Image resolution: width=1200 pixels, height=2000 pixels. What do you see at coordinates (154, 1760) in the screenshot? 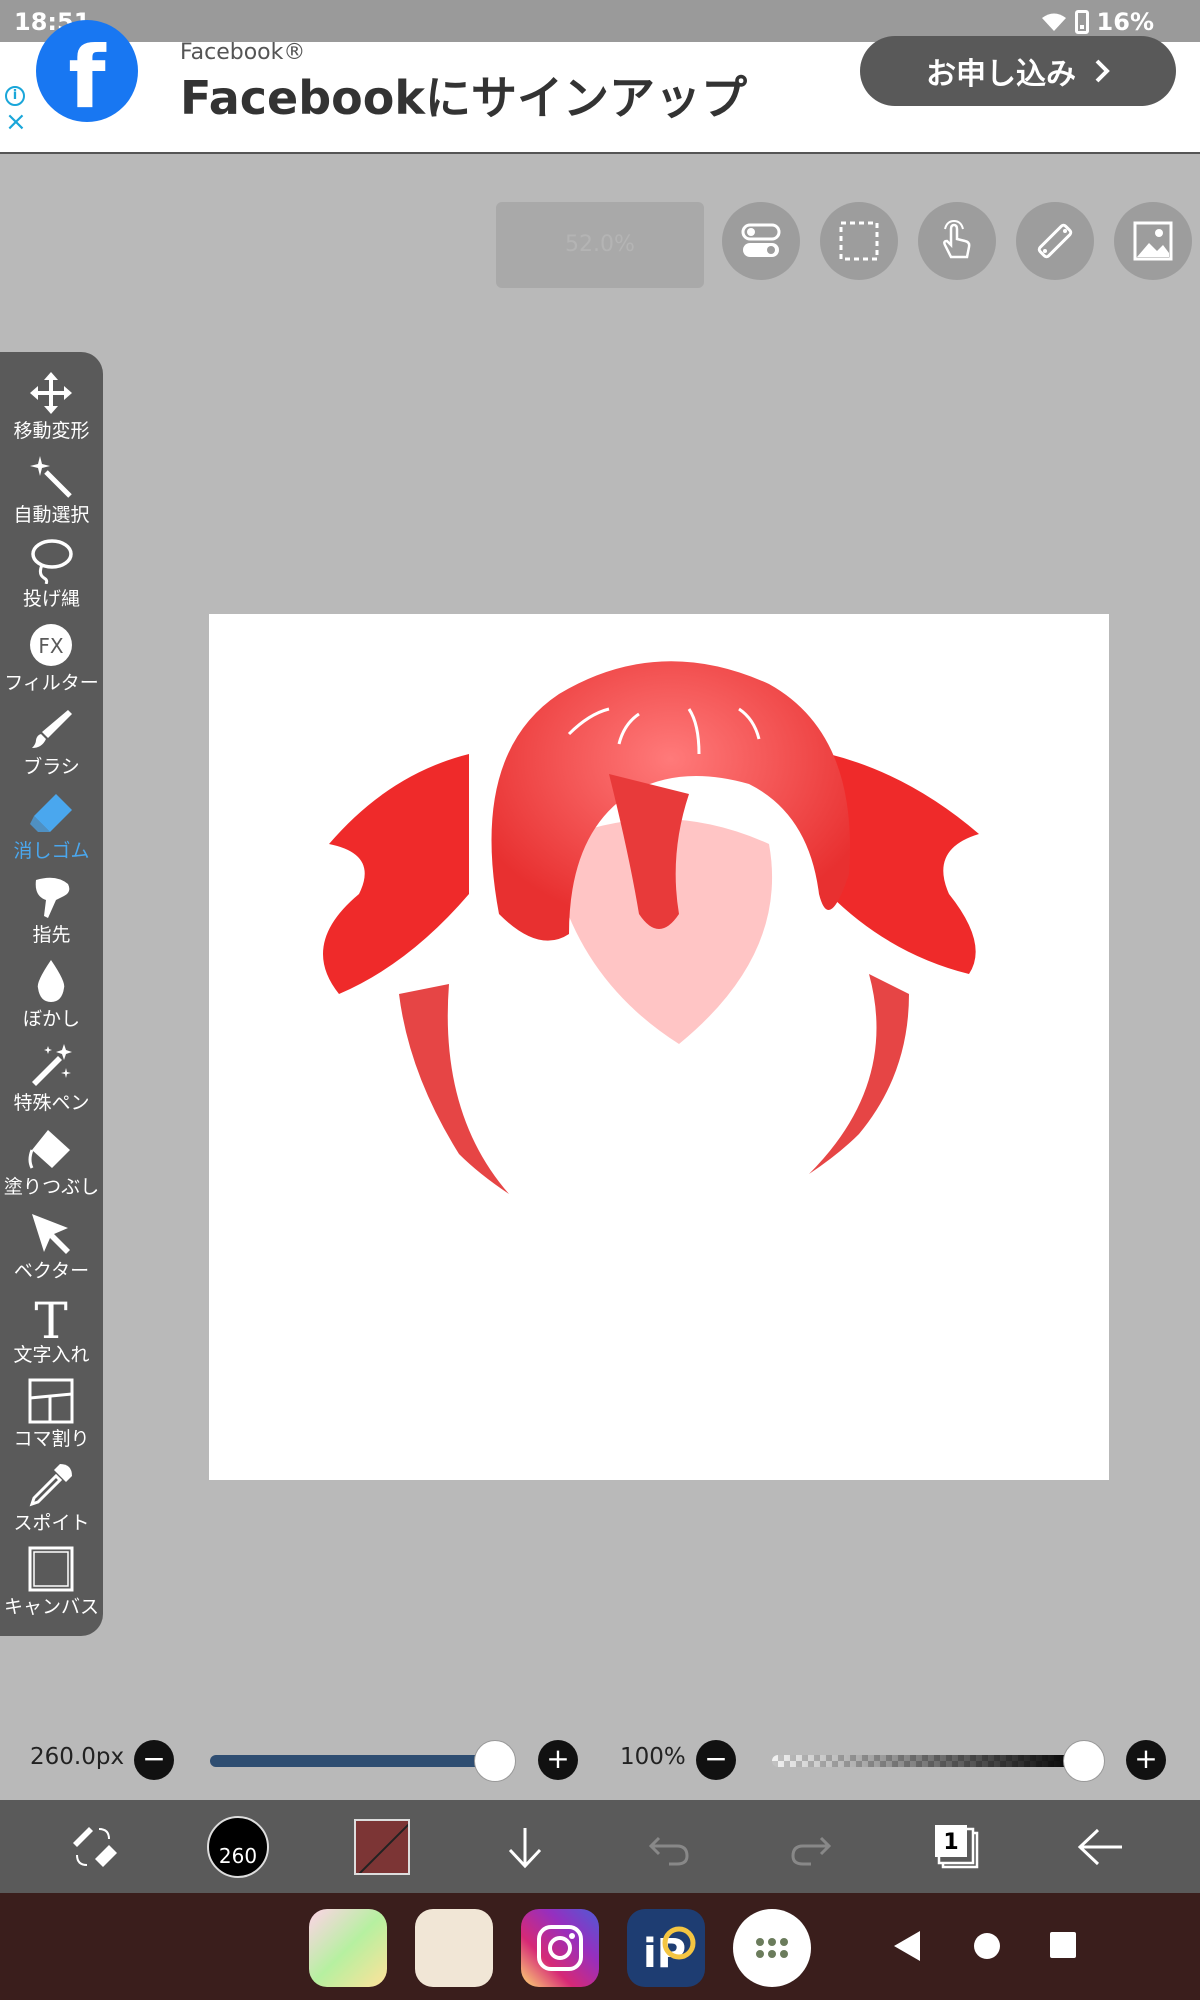
I see `size-decrease-button: −` at bounding box center [154, 1760].